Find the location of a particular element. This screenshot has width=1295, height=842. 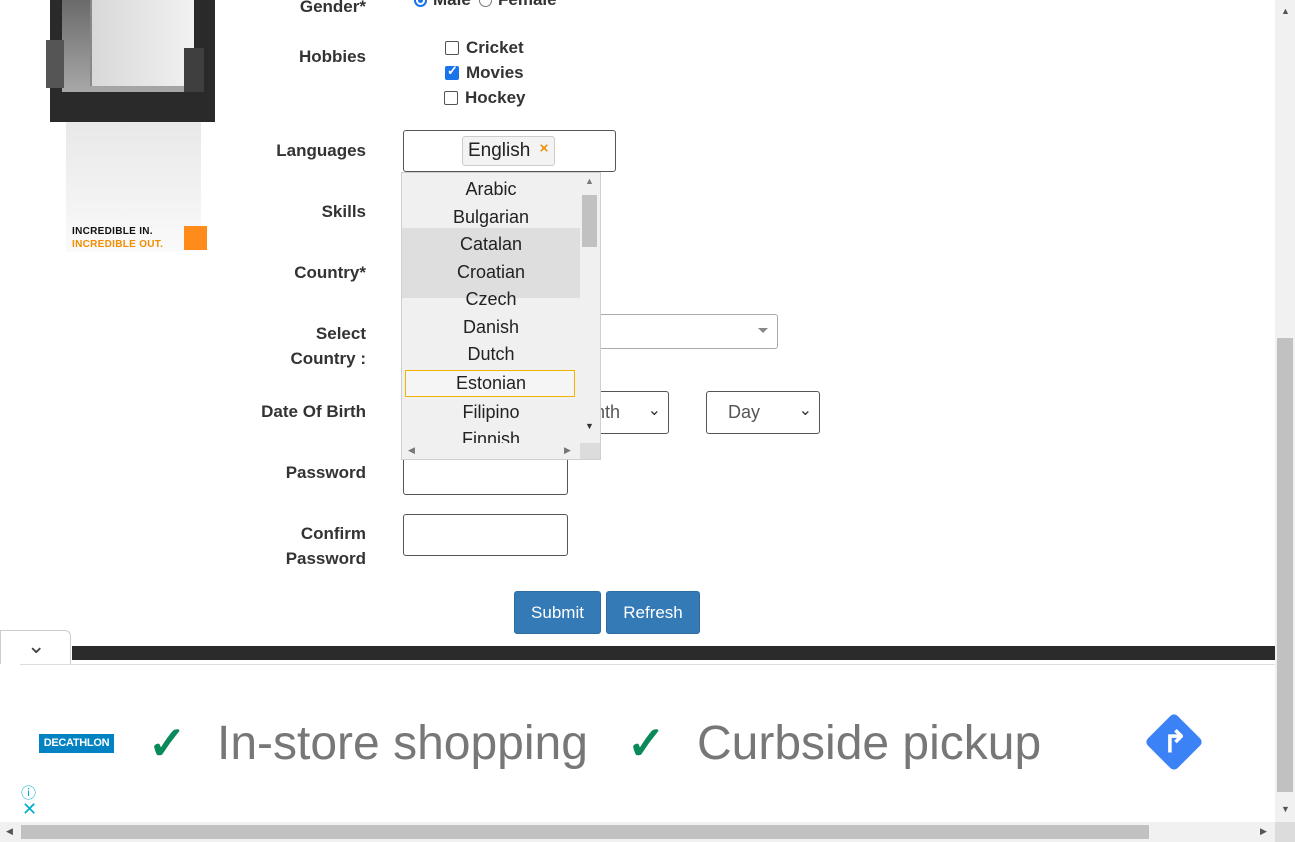

language-tag: English × is located at coordinates (509, 150).